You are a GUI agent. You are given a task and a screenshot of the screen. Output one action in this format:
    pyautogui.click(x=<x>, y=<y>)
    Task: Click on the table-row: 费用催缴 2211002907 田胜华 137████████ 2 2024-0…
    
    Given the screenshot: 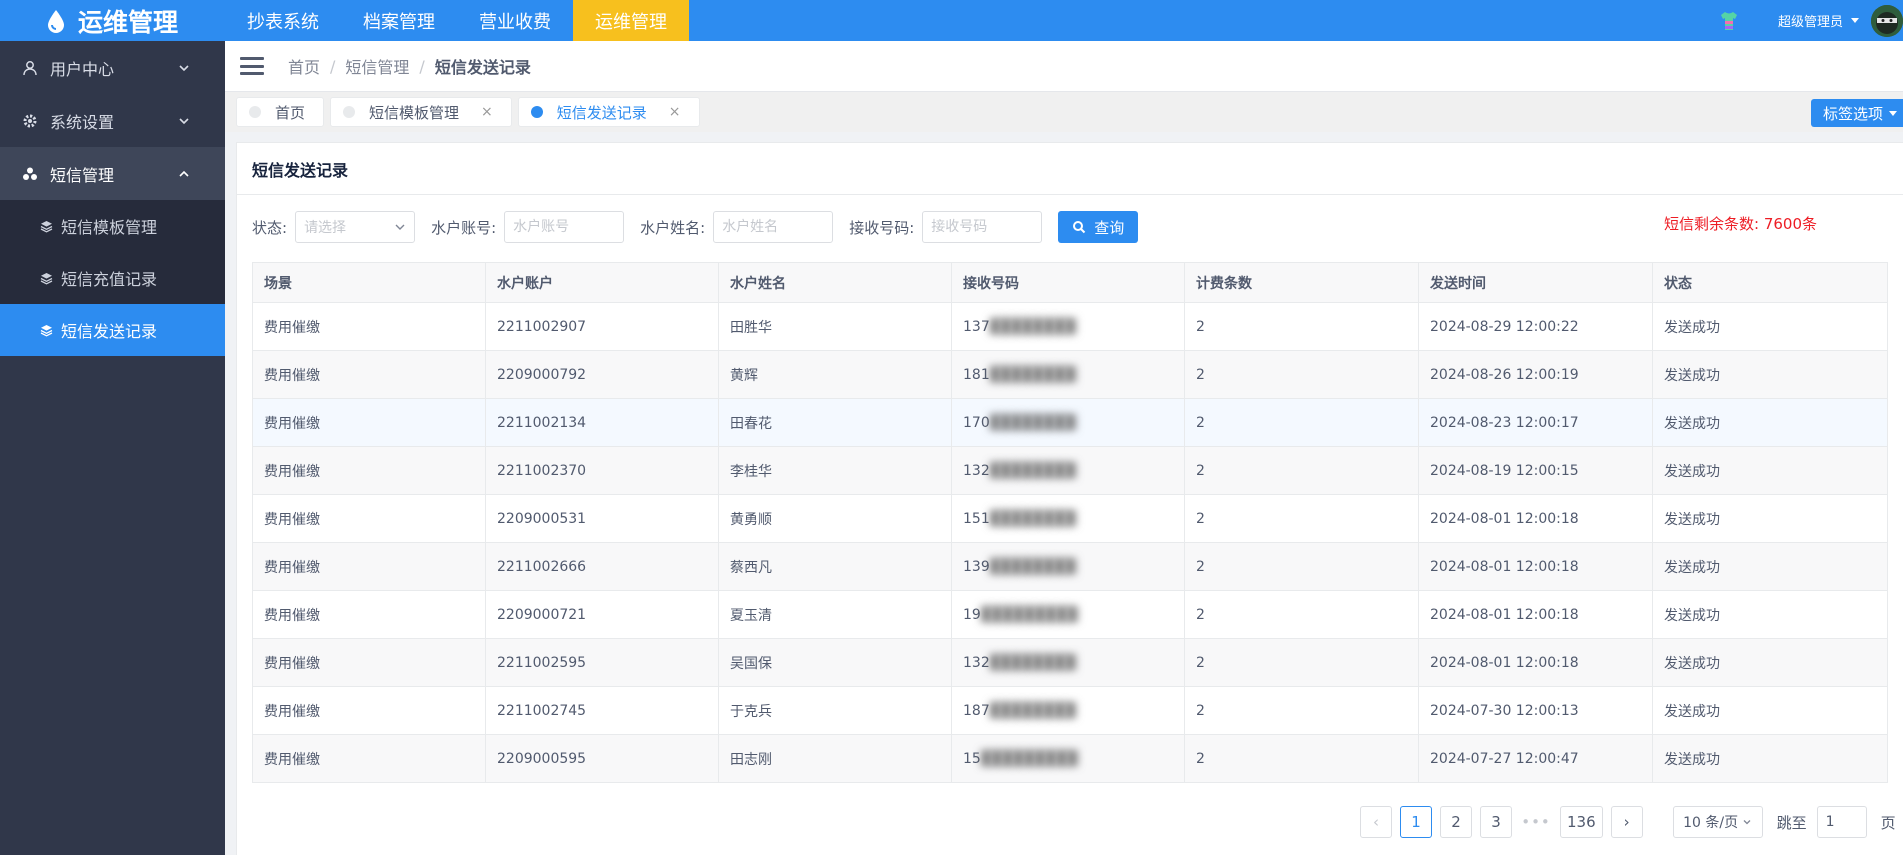 What is the action you would take?
    pyautogui.click(x=1070, y=326)
    